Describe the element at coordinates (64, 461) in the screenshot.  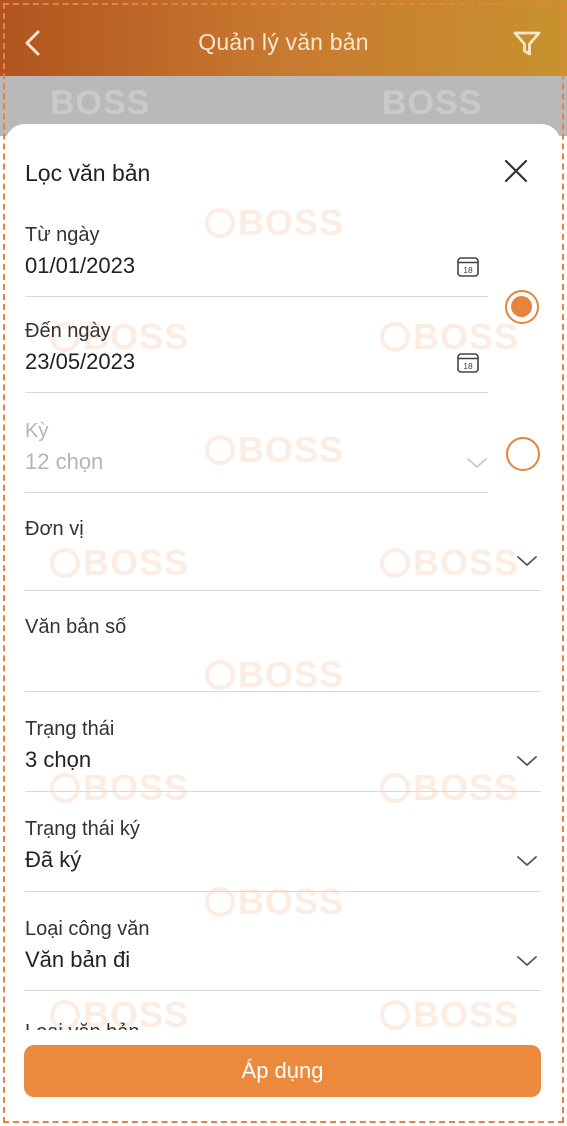
I see `period-value: 12 chọn` at that location.